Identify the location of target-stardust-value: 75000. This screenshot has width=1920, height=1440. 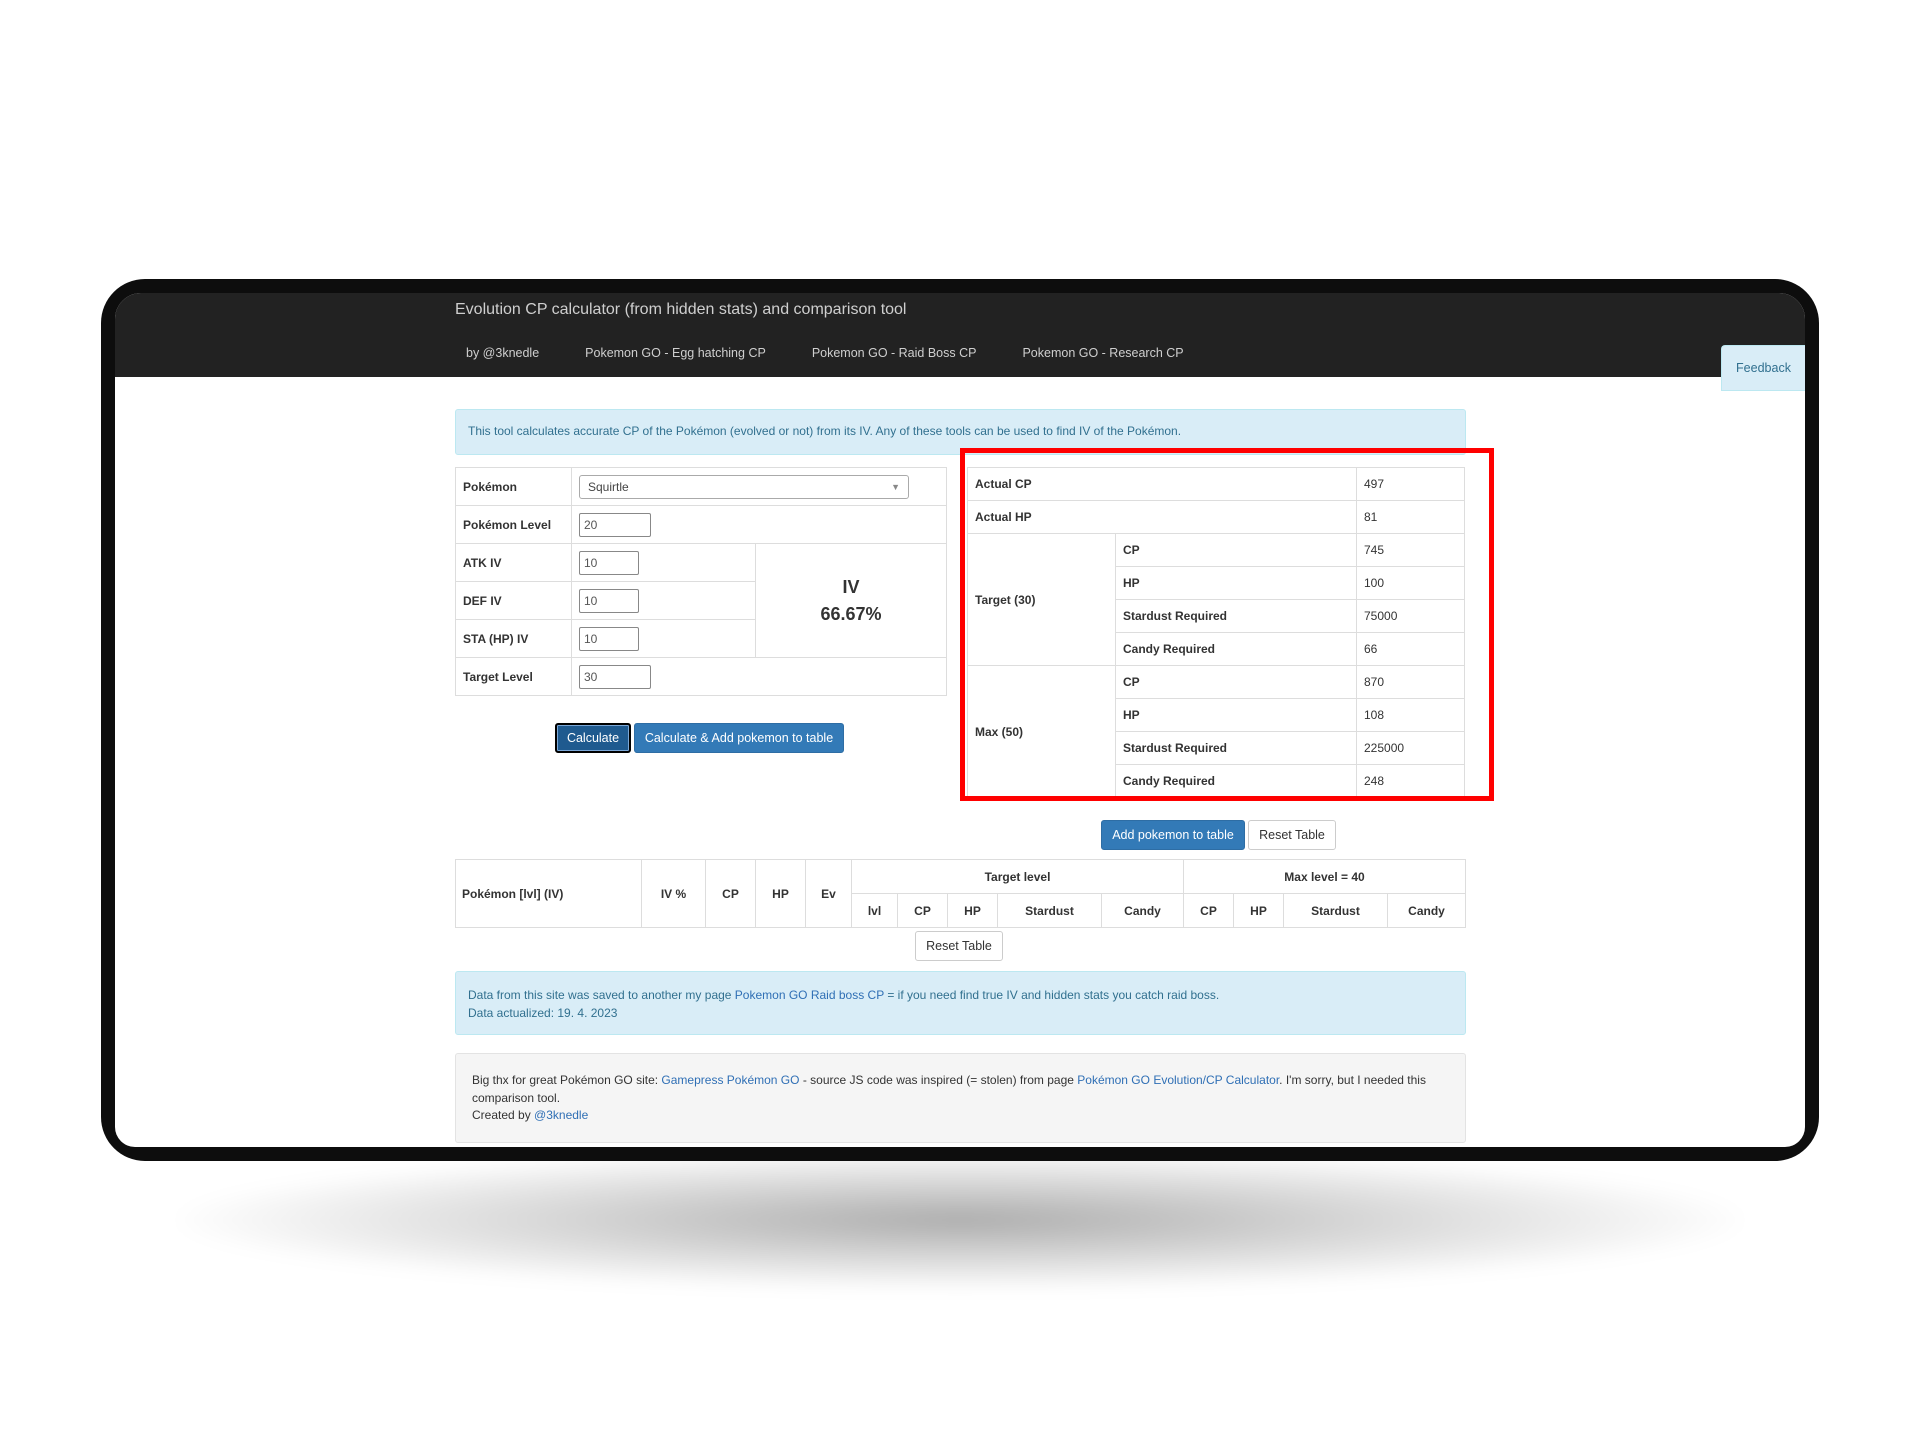
(1410, 616).